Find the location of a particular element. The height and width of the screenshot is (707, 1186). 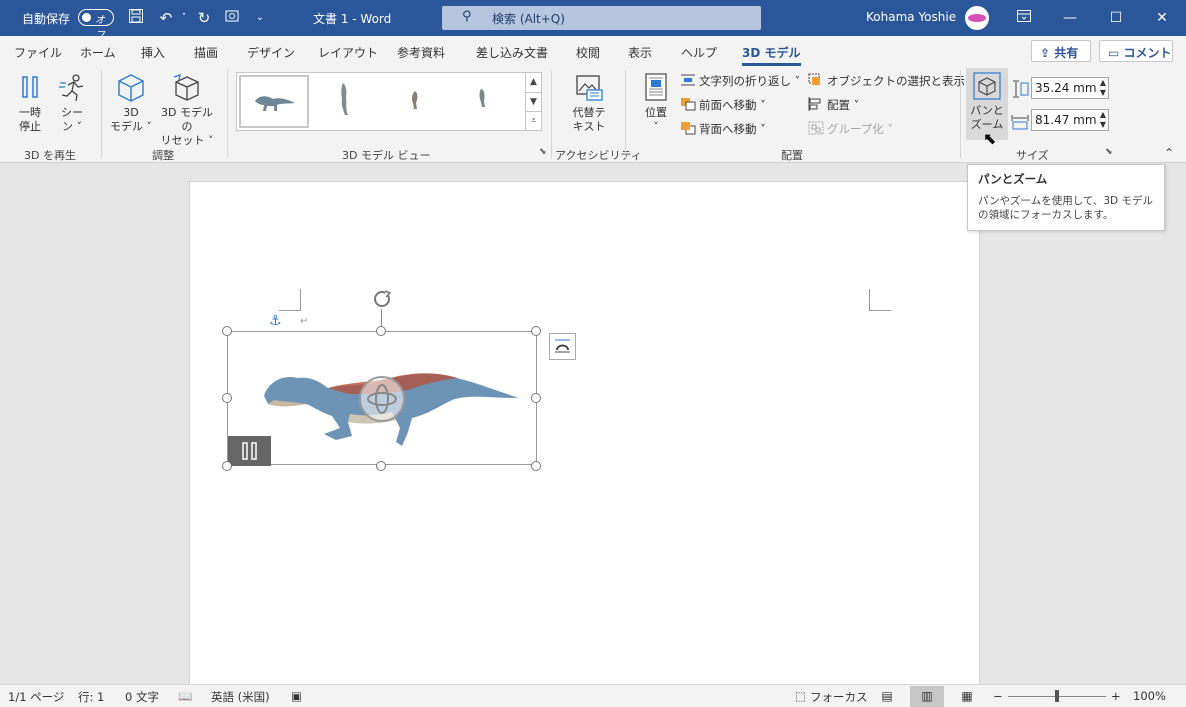

undo-icon: ↶ is located at coordinates (166, 18).